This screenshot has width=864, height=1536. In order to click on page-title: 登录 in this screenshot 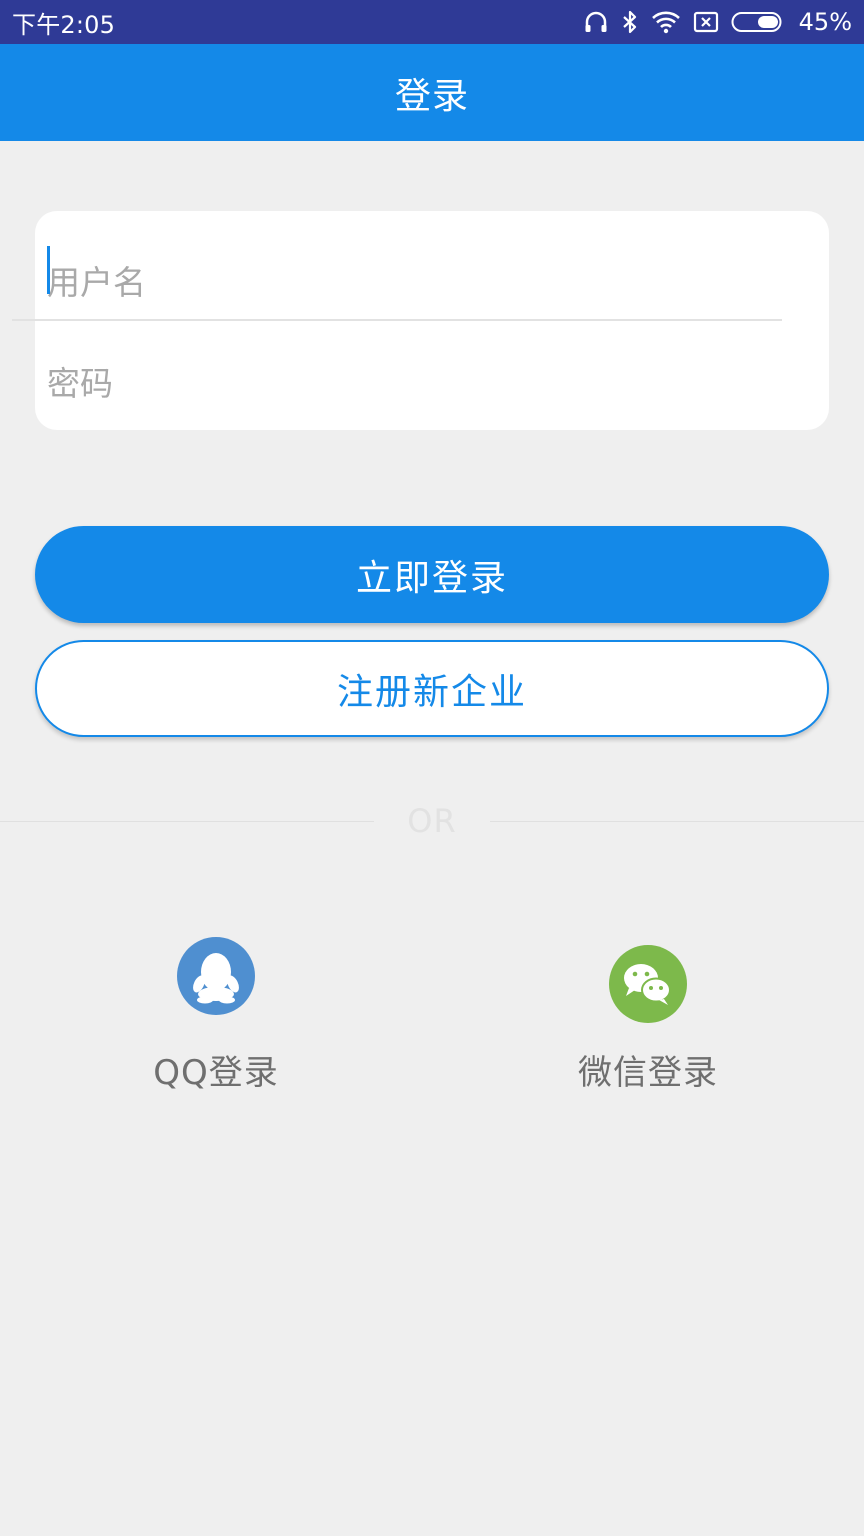, I will do `click(431, 96)`.